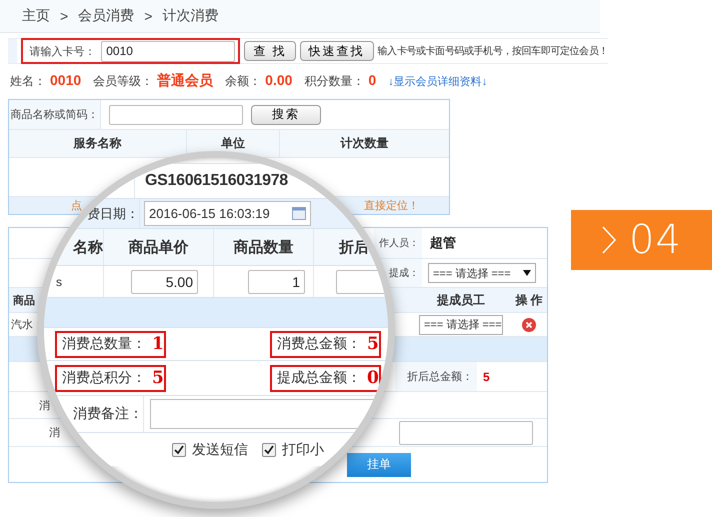 This screenshot has height=517, width=712. Describe the element at coordinates (440, 377) in the screenshot. I see `discount-total-label: 折后总金额：` at that location.